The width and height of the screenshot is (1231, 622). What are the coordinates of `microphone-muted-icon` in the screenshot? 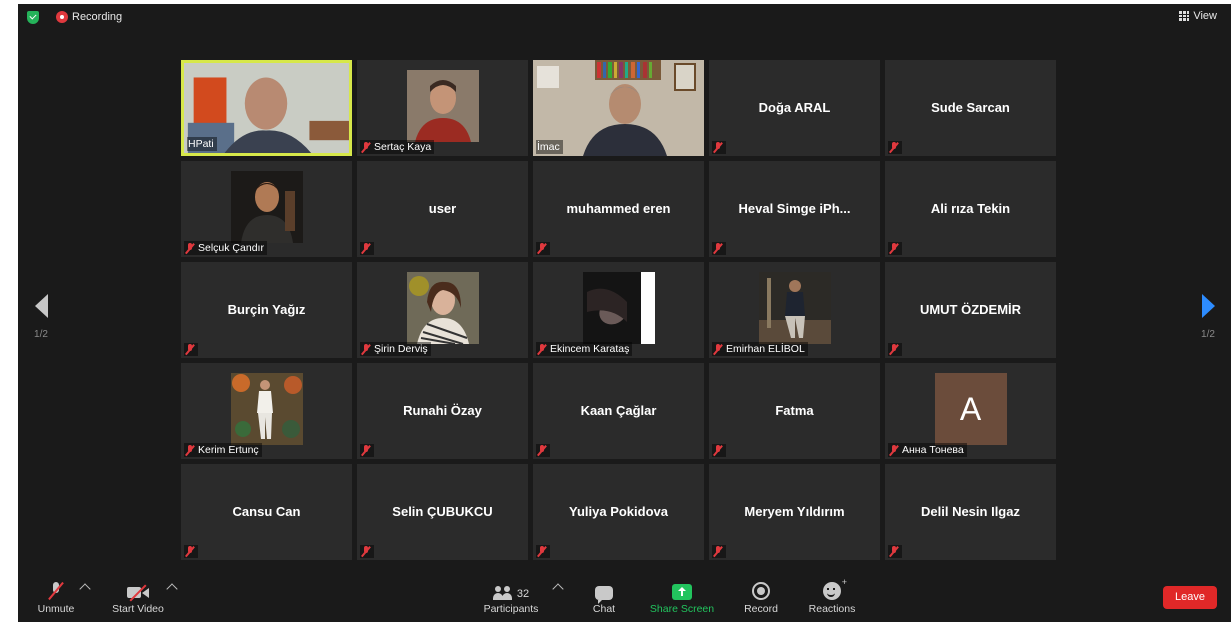 It's located at (56, 591).